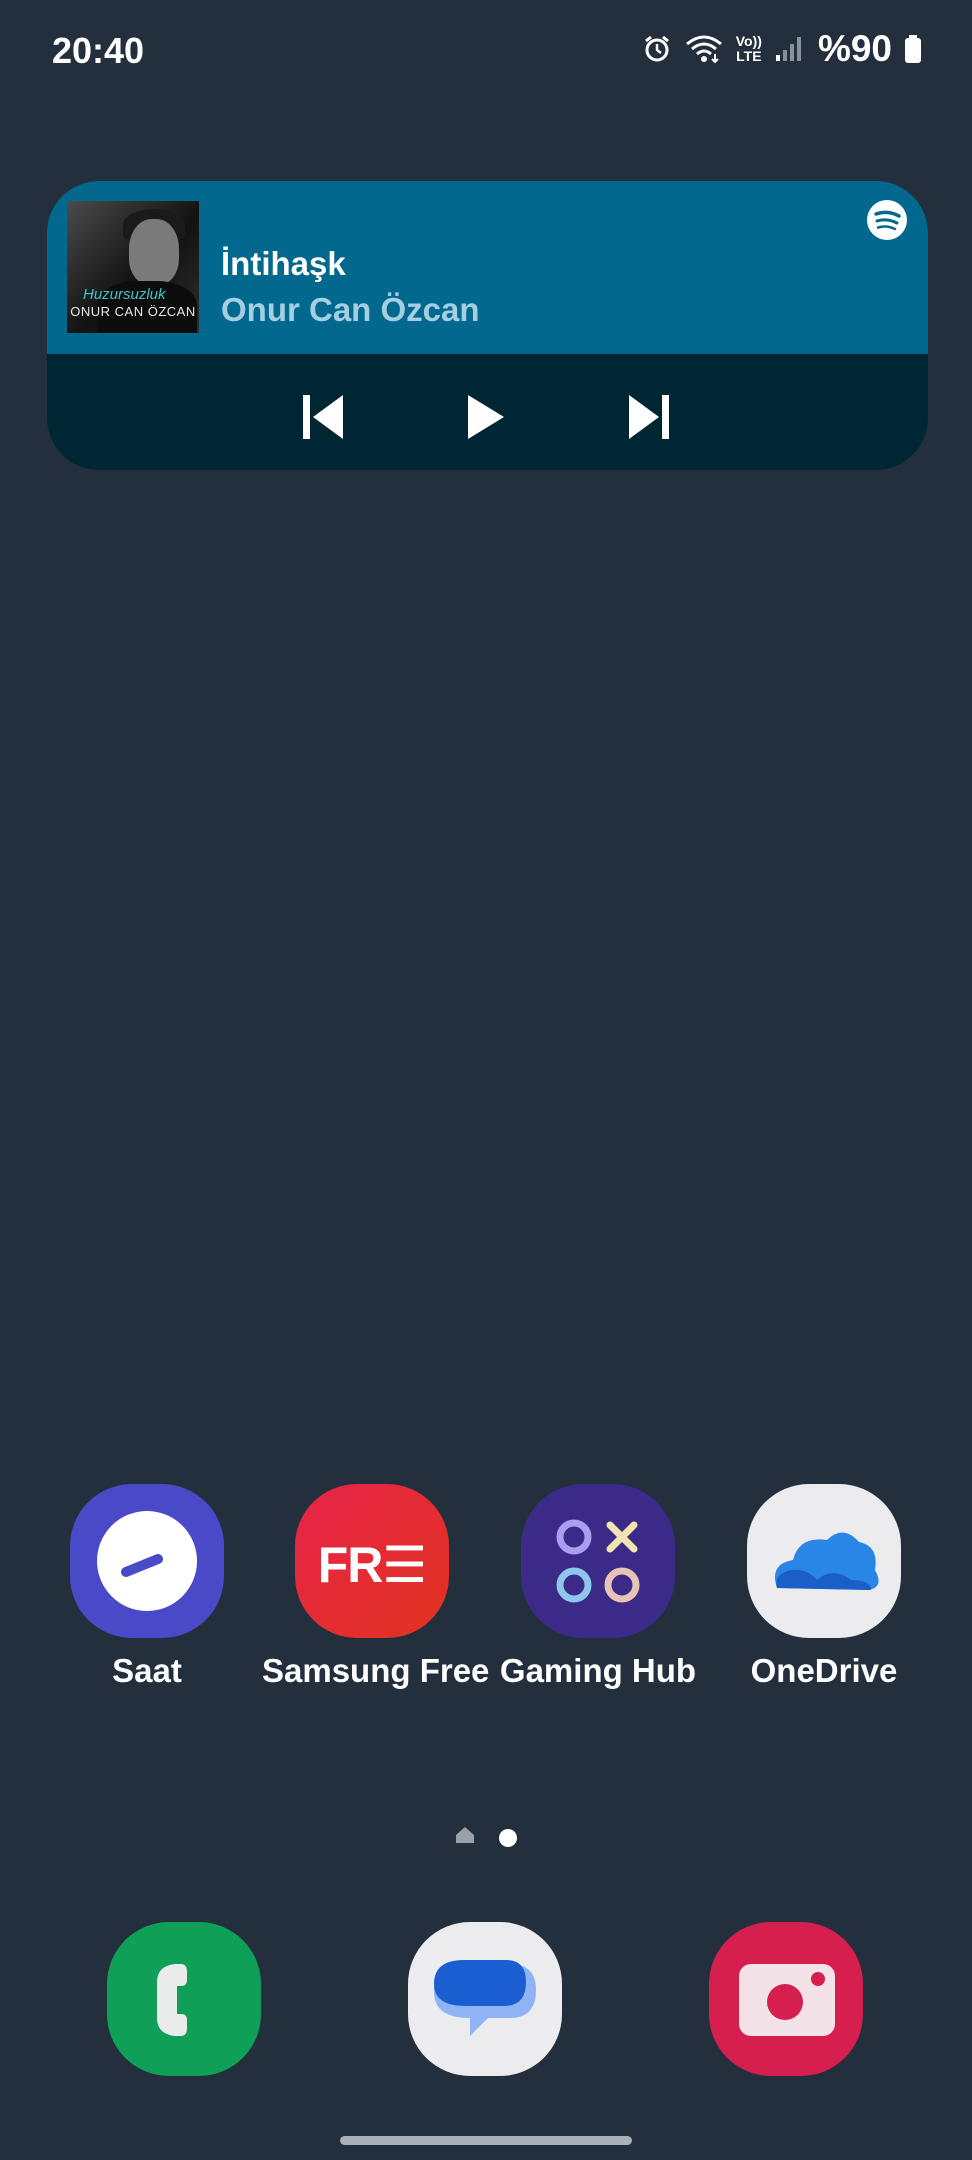 The width and height of the screenshot is (972, 2160). Describe the element at coordinates (372, 1561) in the screenshot. I see `free-icon: FR☰` at that location.